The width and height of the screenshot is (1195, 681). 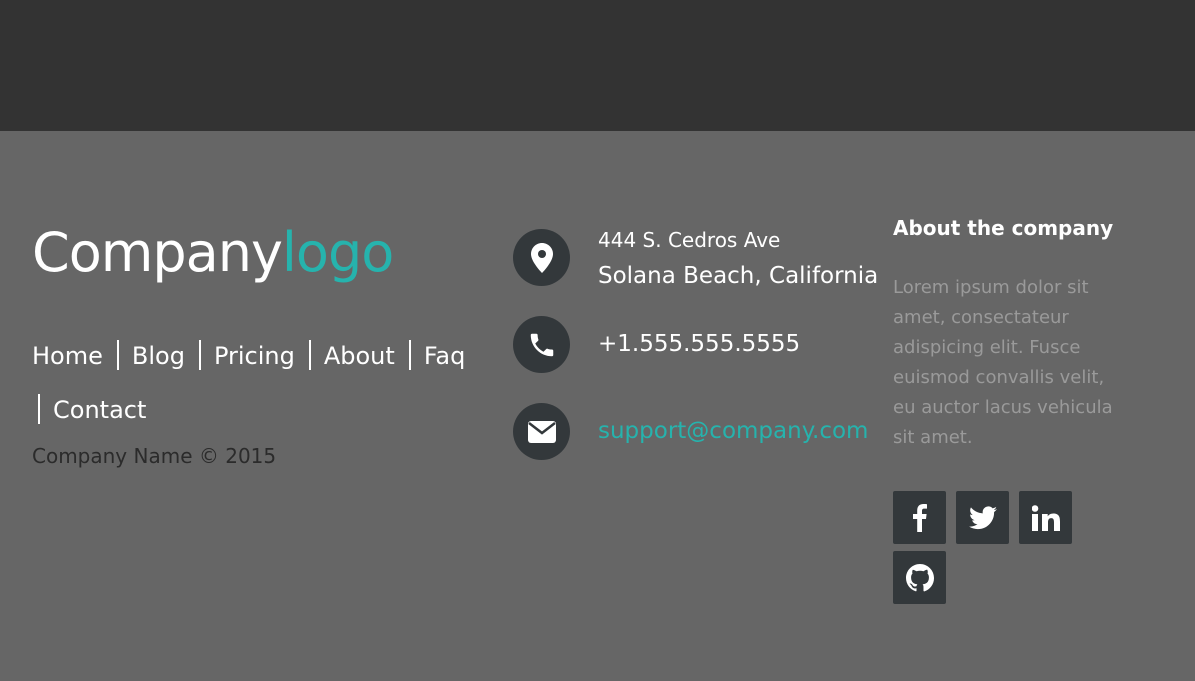 What do you see at coordinates (733, 431) in the screenshot?
I see `support-email-link: support@company.com` at bounding box center [733, 431].